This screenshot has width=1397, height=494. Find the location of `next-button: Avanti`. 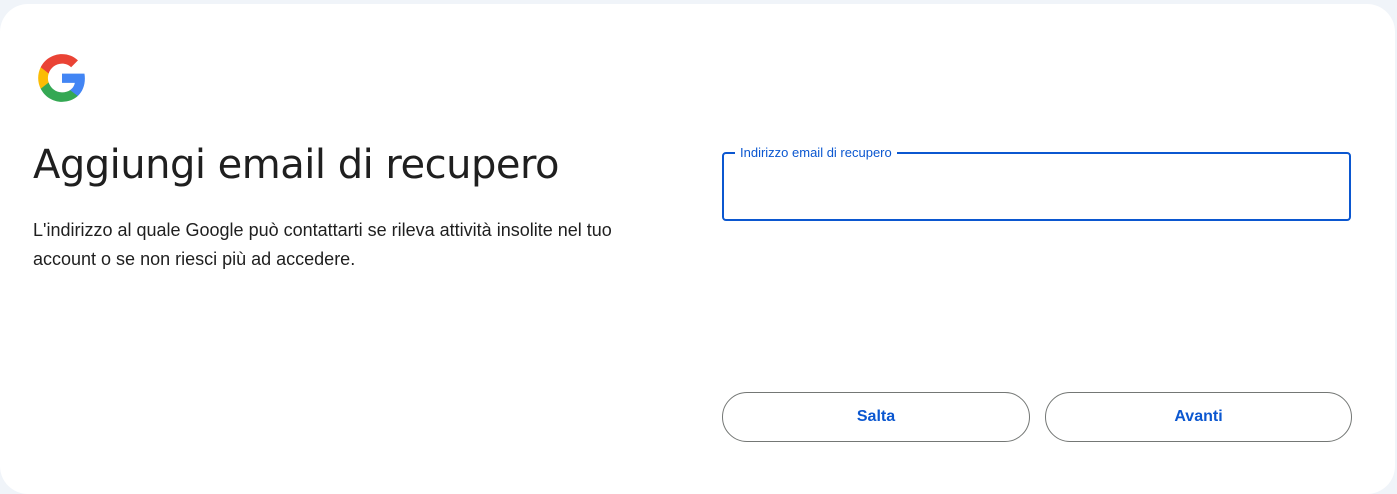

next-button: Avanti is located at coordinates (1198, 417).